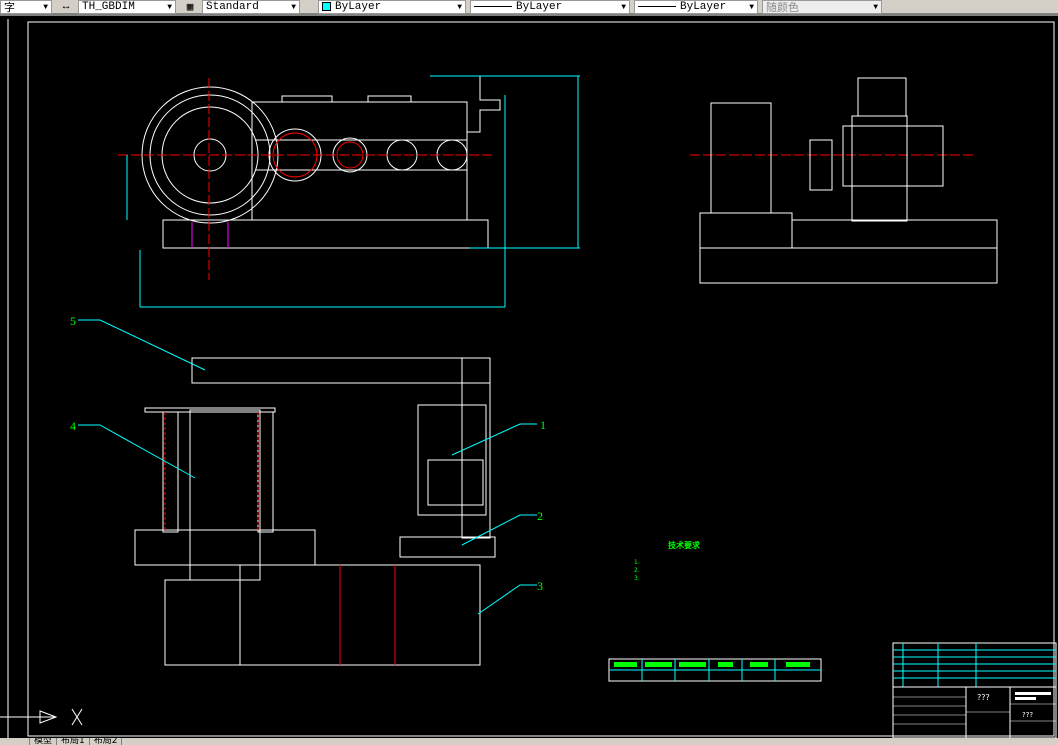 Image resolution: width=1058 pixels, height=745 pixels. Describe the element at coordinates (550, 7) in the screenshot. I see `linetype-select: ByLayer ▼` at that location.